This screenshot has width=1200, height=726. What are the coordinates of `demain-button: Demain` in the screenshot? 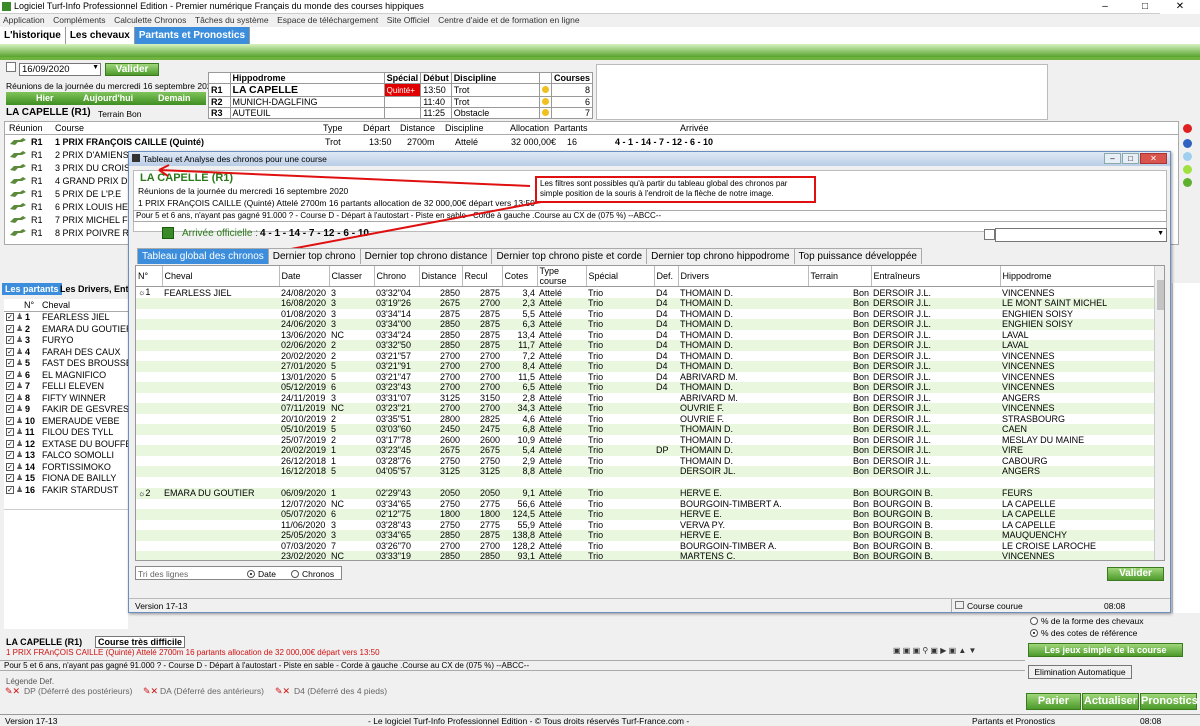 It's located at (174, 98).